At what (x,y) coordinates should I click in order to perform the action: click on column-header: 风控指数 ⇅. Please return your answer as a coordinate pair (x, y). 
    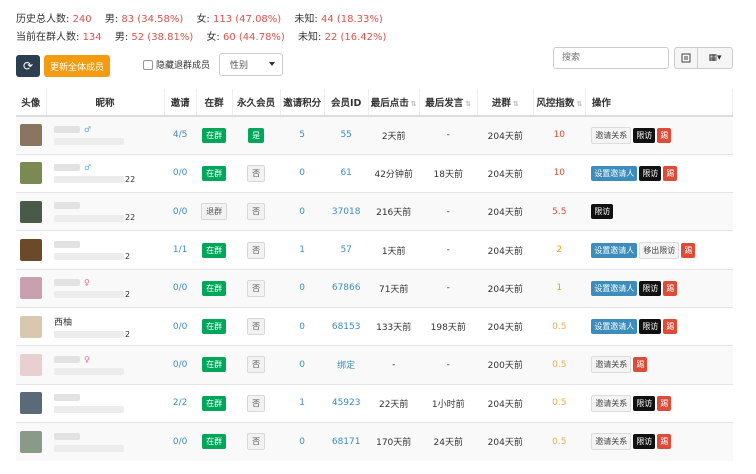
    Looking at the image, I should click on (559, 103).